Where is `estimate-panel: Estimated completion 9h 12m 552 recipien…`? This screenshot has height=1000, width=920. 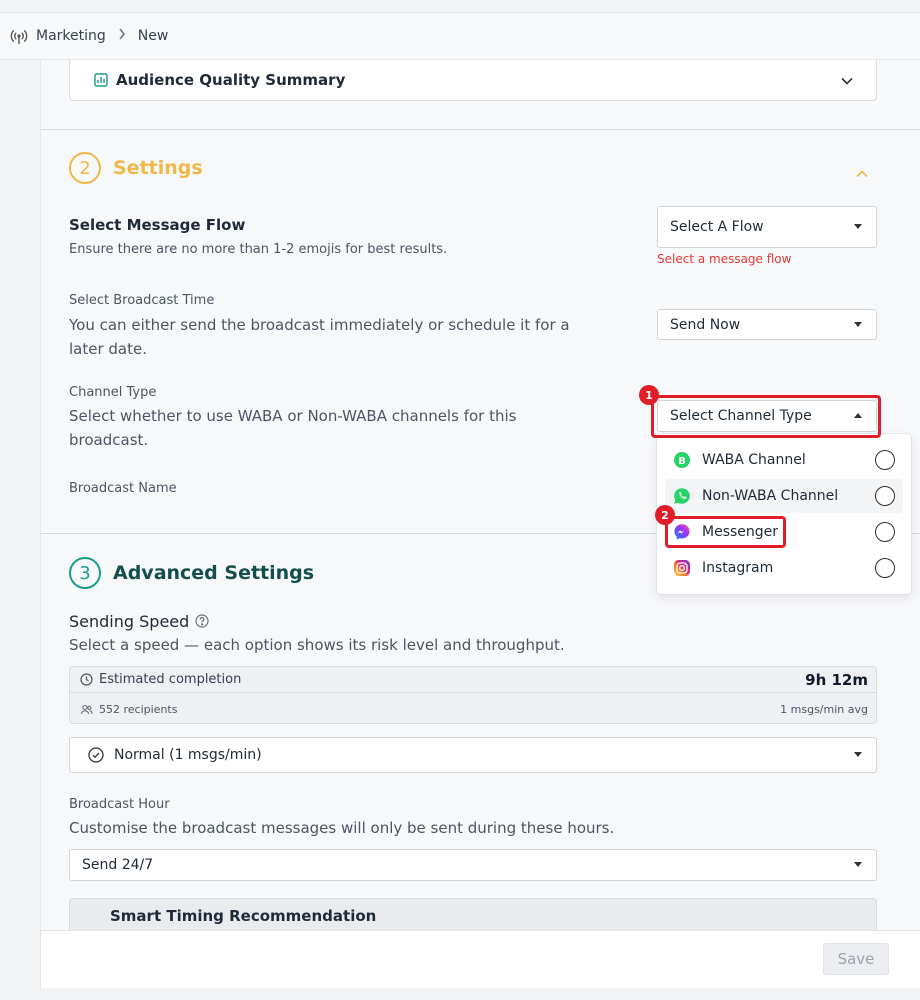 estimate-panel: Estimated completion 9h 12m 552 recipien… is located at coordinates (473, 695).